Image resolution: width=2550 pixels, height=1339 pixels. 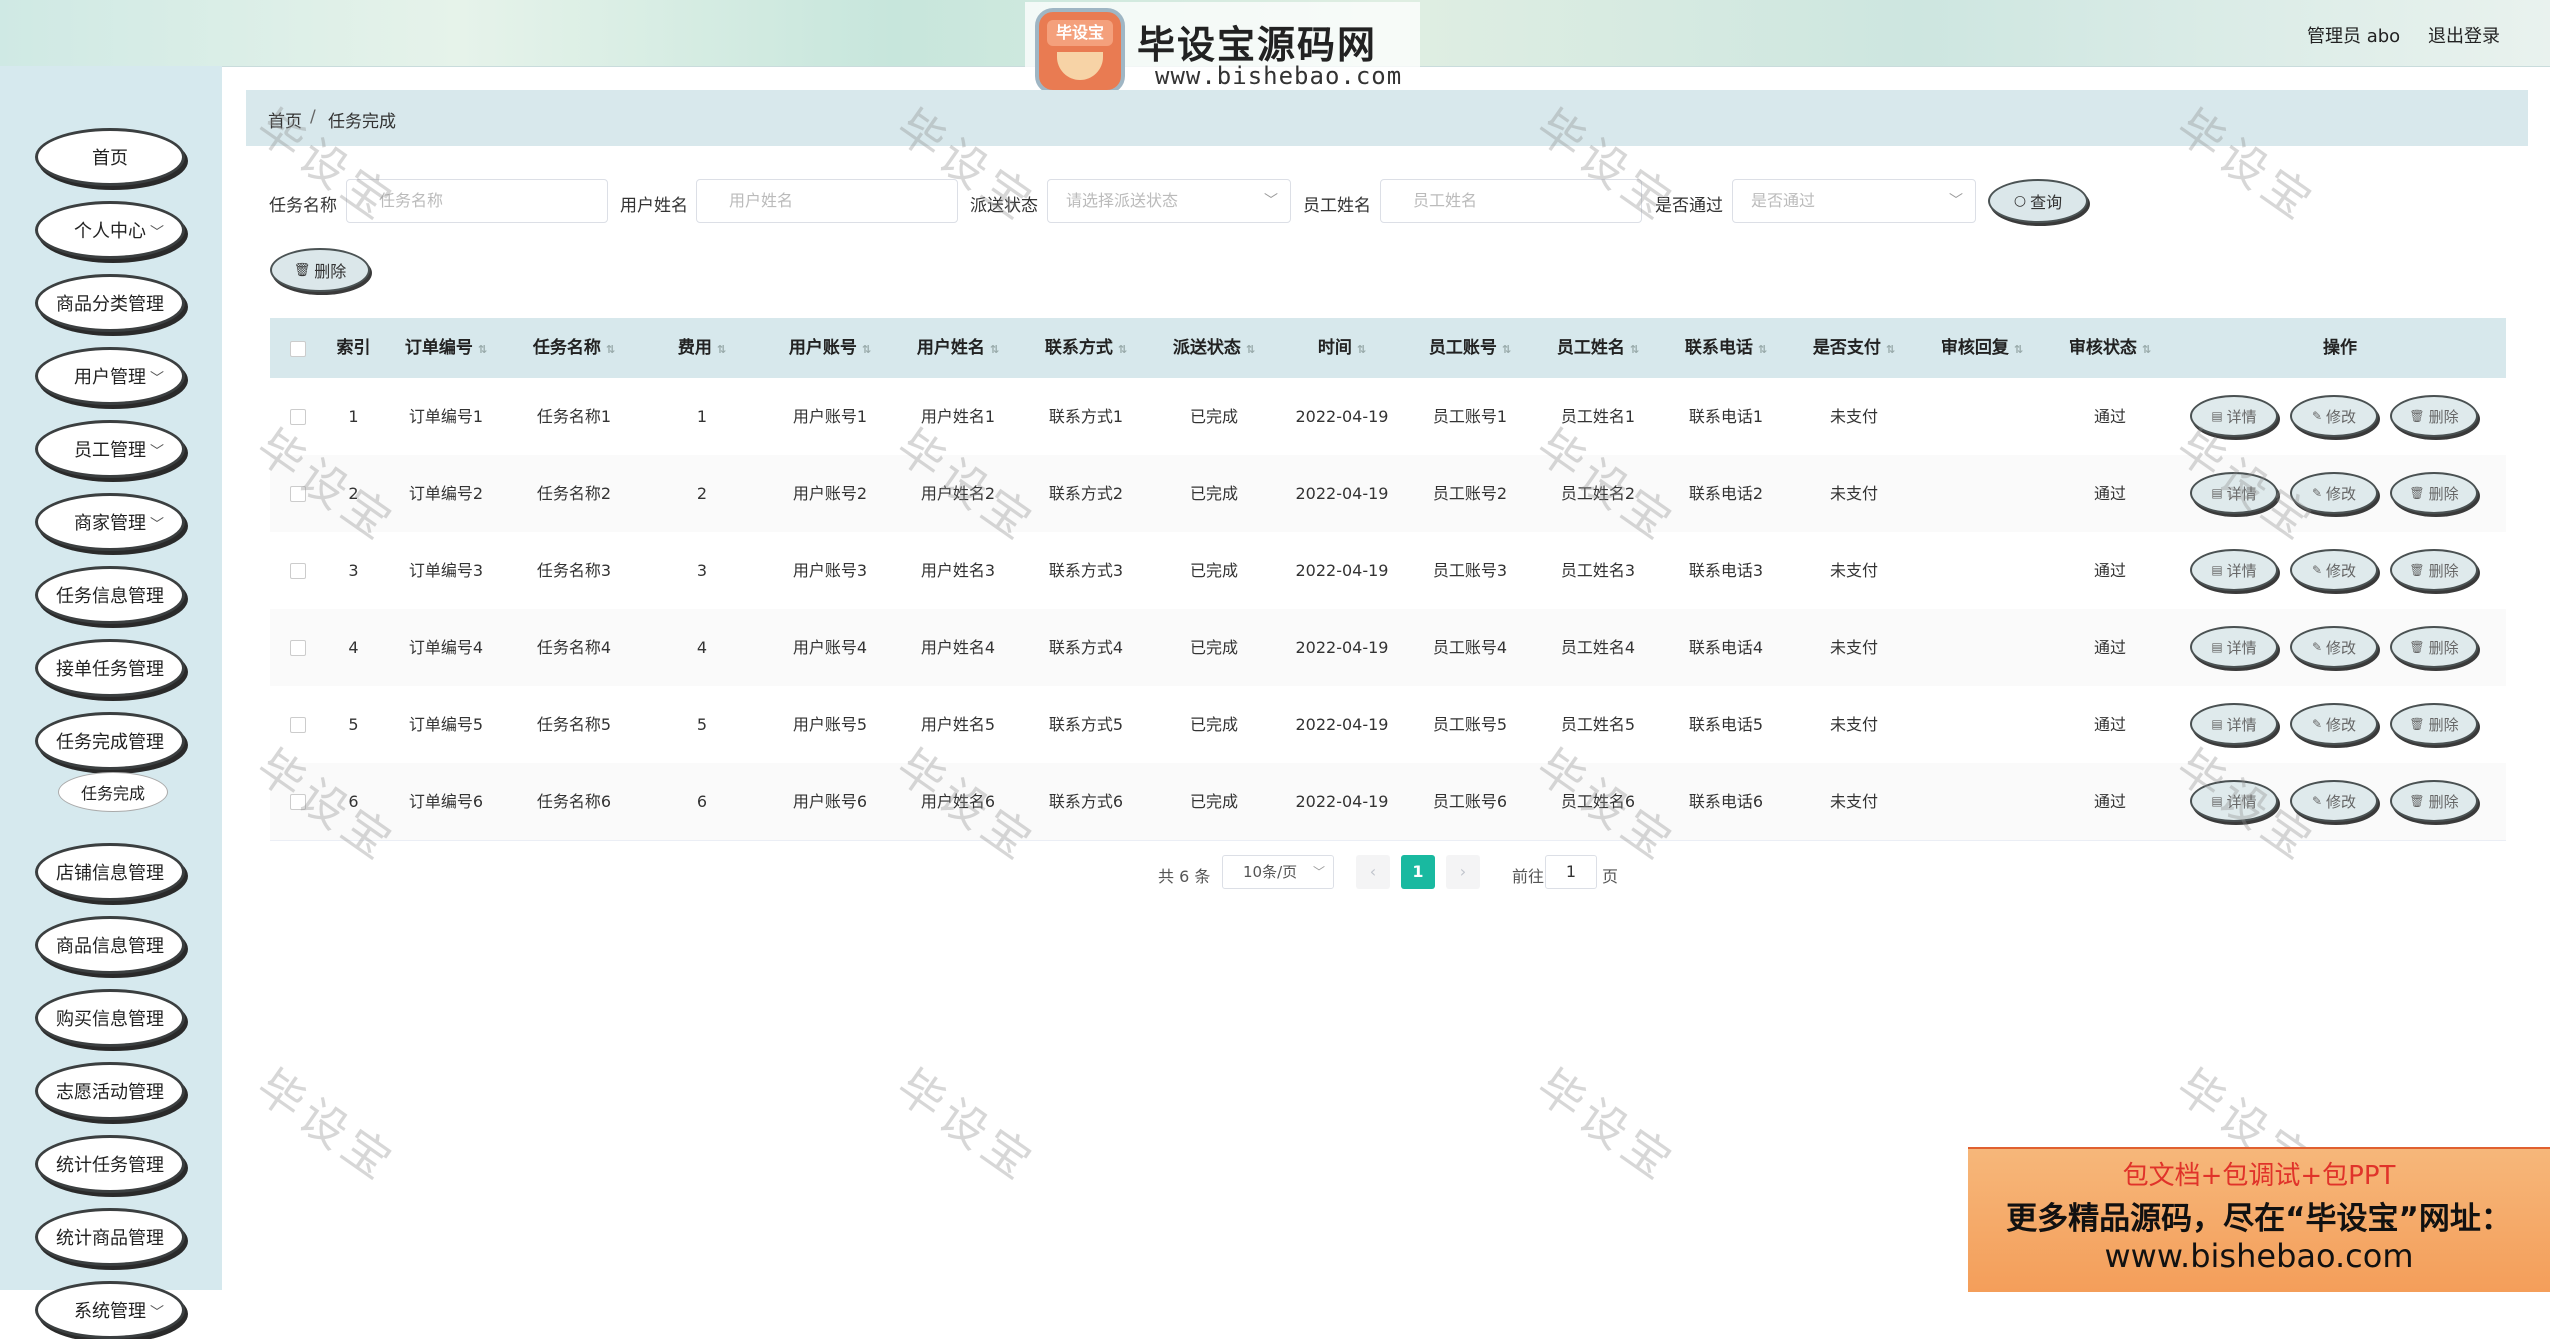 What do you see at coordinates (110, 449) in the screenshot?
I see `sidebar-item: 员工管理 ﹀` at bounding box center [110, 449].